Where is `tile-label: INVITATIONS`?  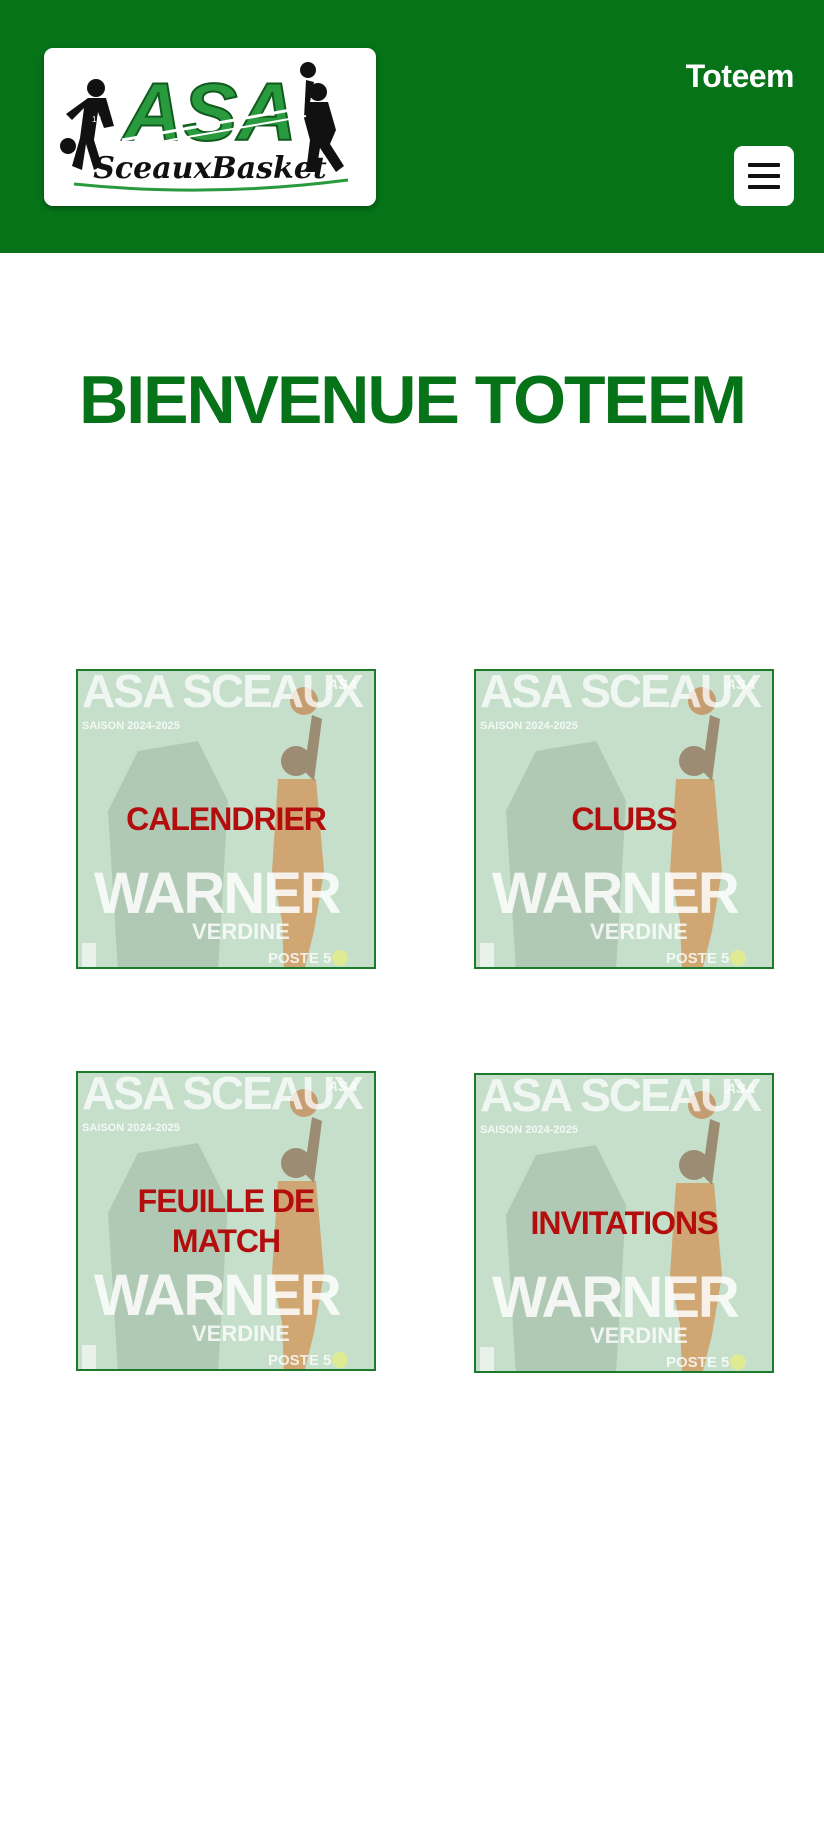 tile-label: INVITATIONS is located at coordinates (624, 1223).